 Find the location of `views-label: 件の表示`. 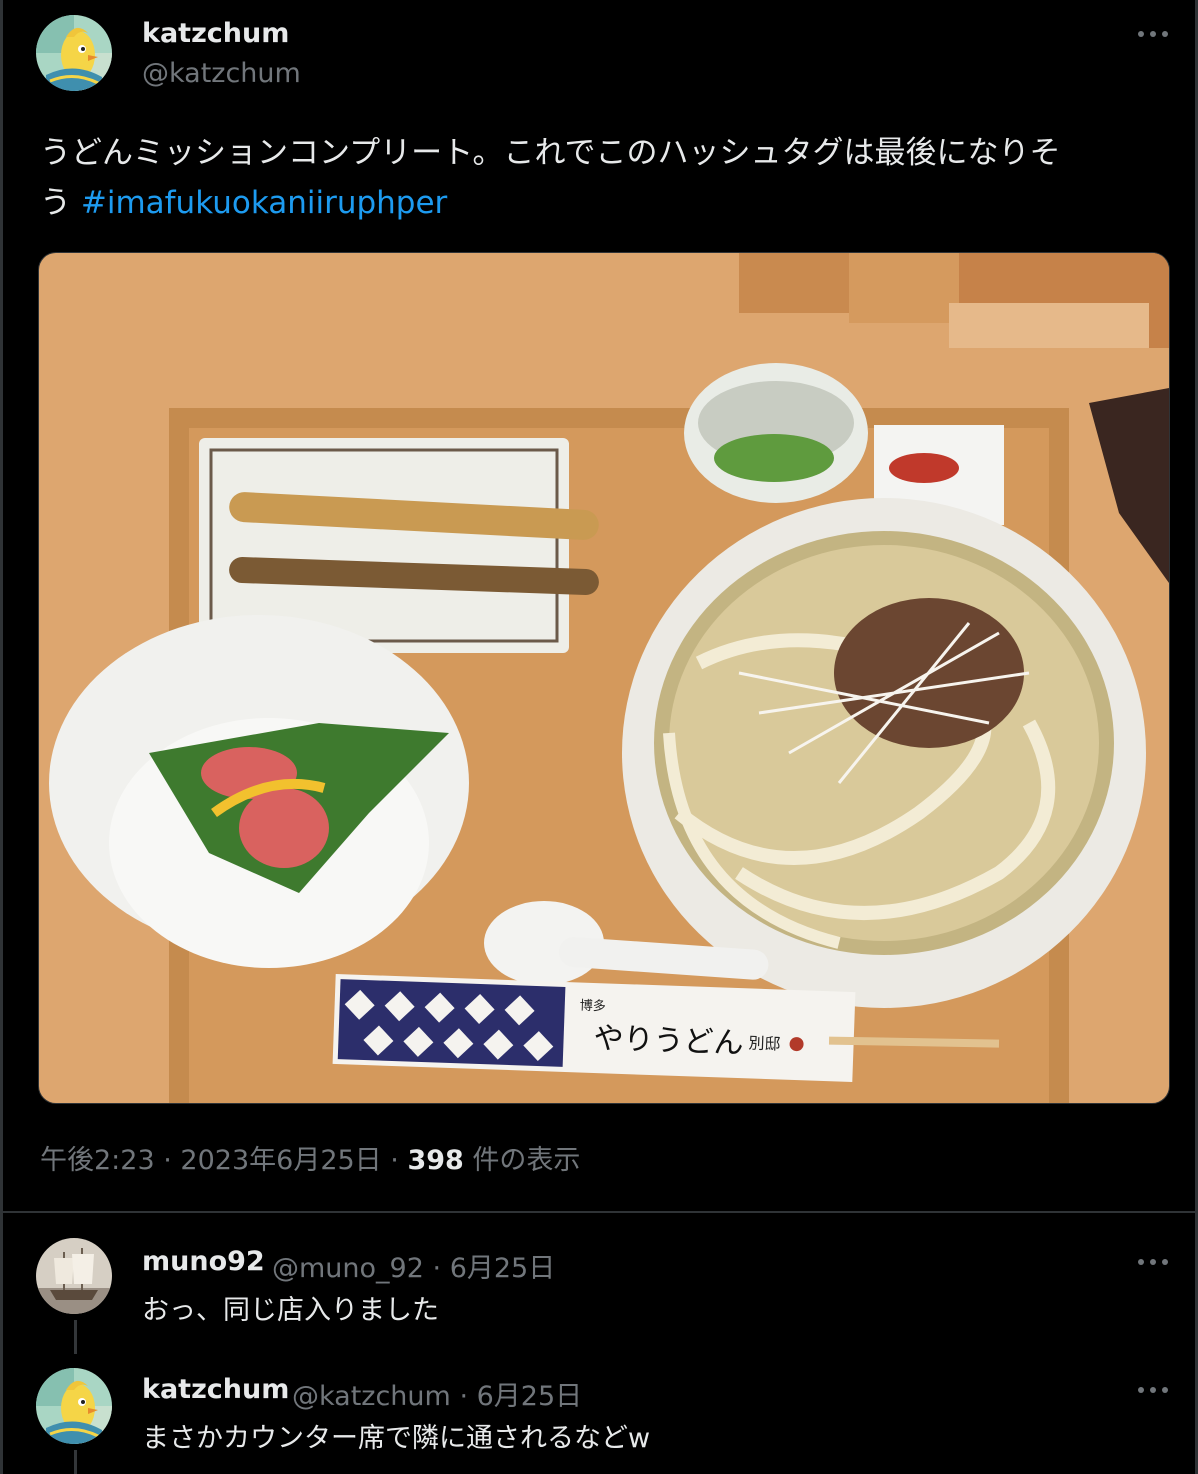

views-label: 件の表示 is located at coordinates (526, 1160).